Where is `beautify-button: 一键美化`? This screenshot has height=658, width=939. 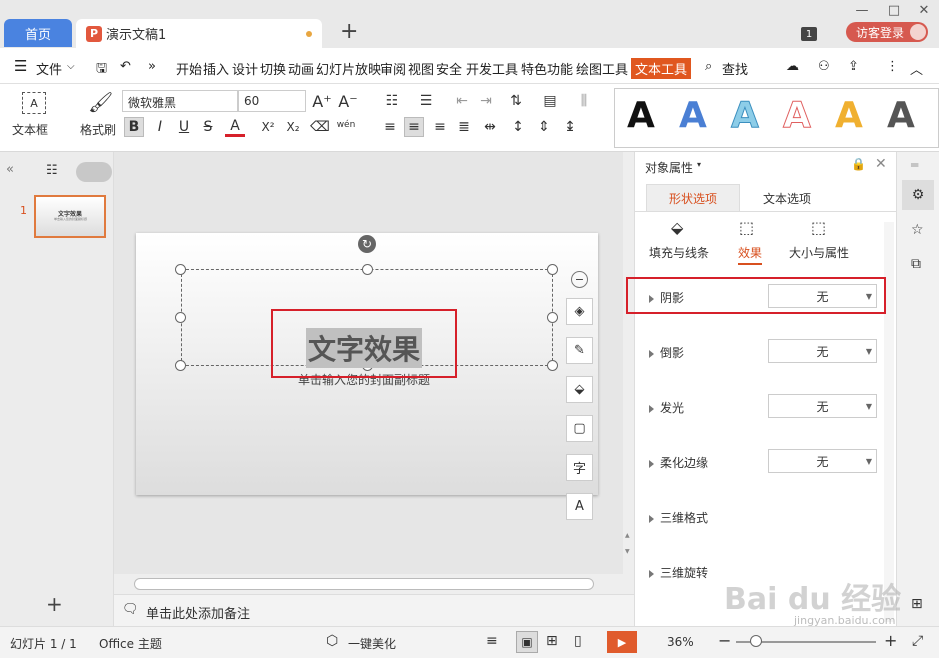
beautify-button: 一键美化 is located at coordinates (372, 643).